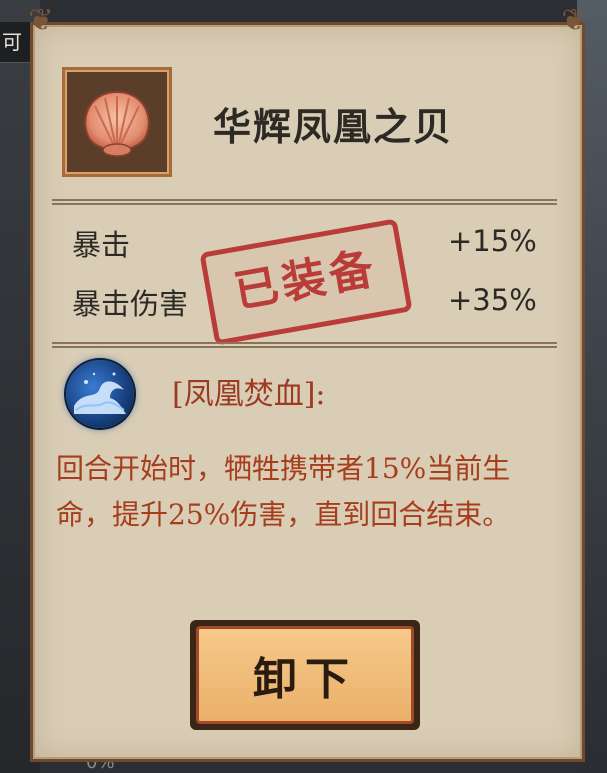  I want to click on stat-label-crit: 暴击, so click(101, 245).